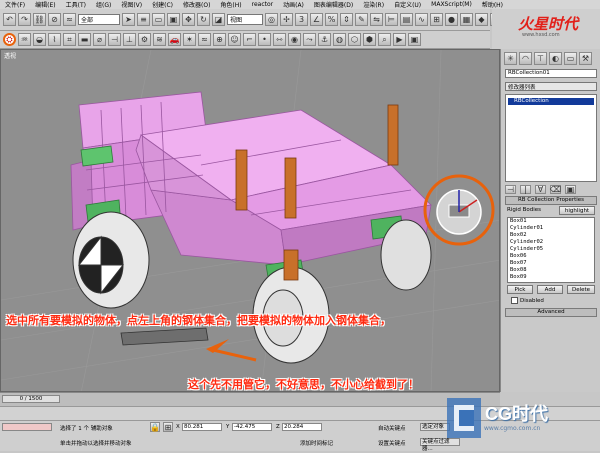  What do you see at coordinates (551, 86) in the screenshot?
I see `modifier-list-dropdown: 修改器列表` at bounding box center [551, 86].